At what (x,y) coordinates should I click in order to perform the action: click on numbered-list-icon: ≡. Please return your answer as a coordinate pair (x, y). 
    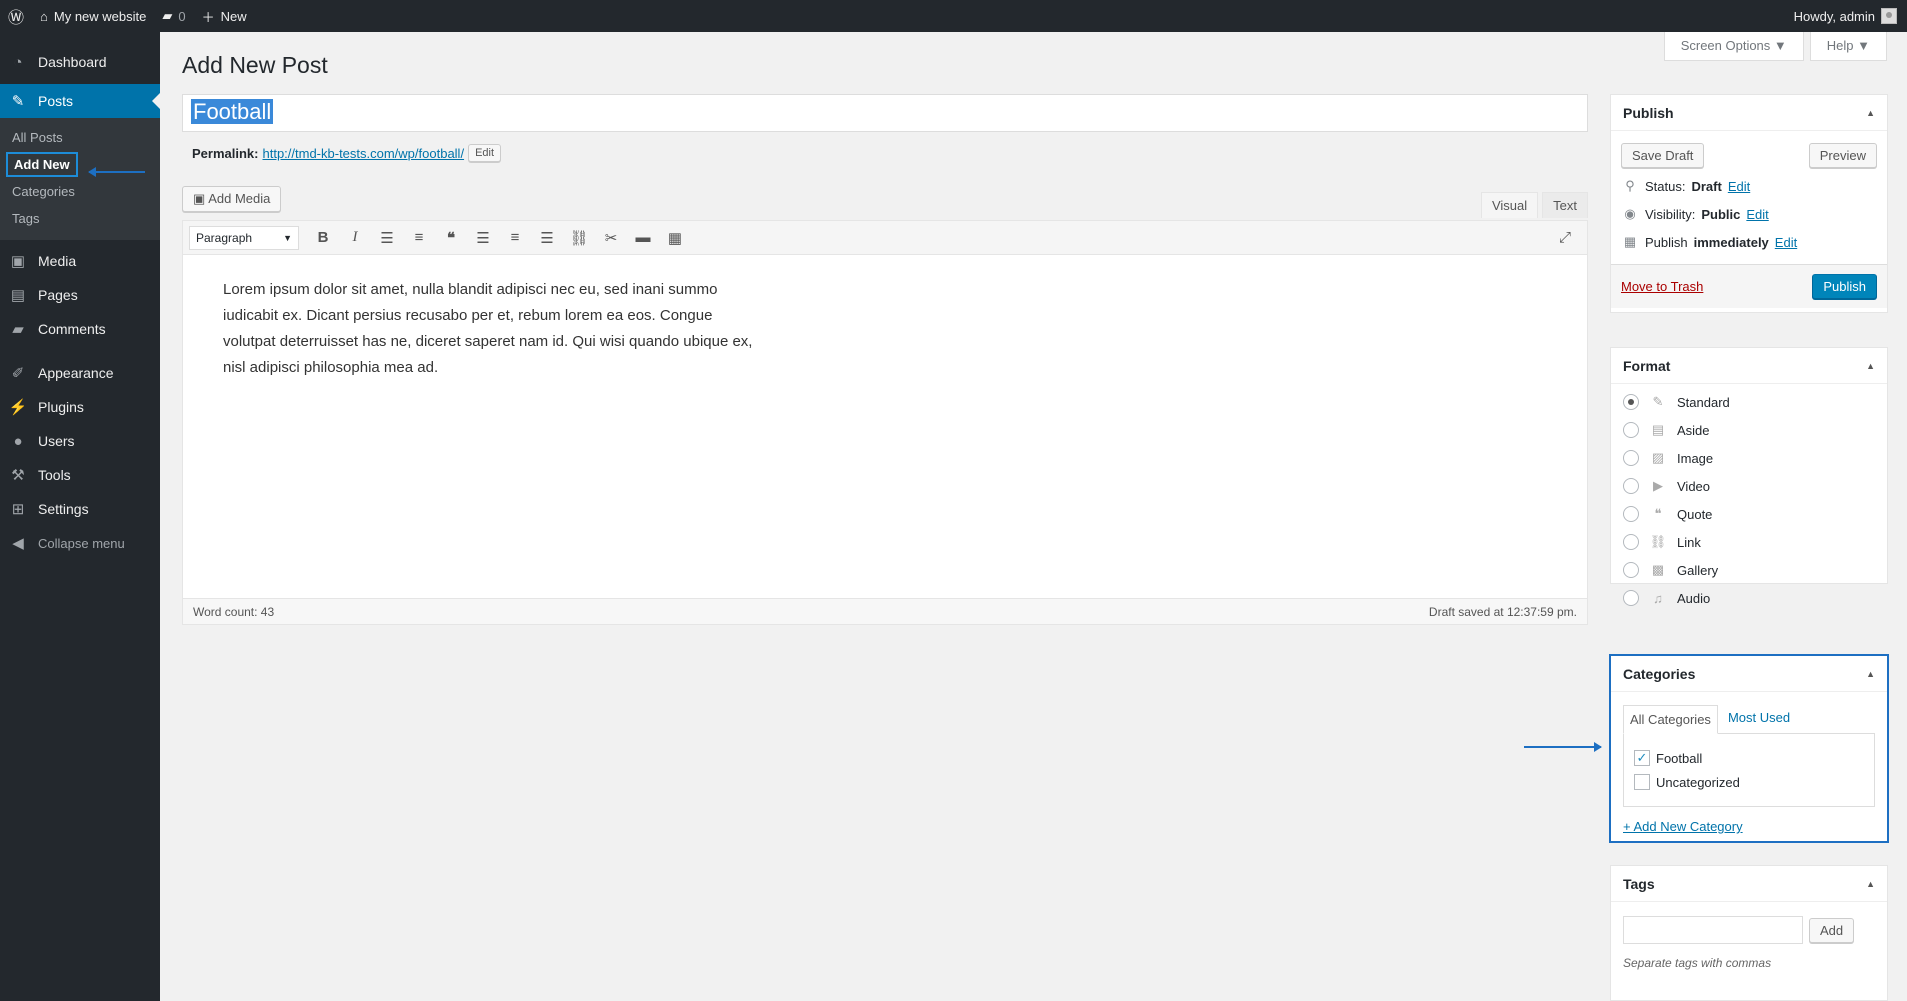
    Looking at the image, I should click on (419, 237).